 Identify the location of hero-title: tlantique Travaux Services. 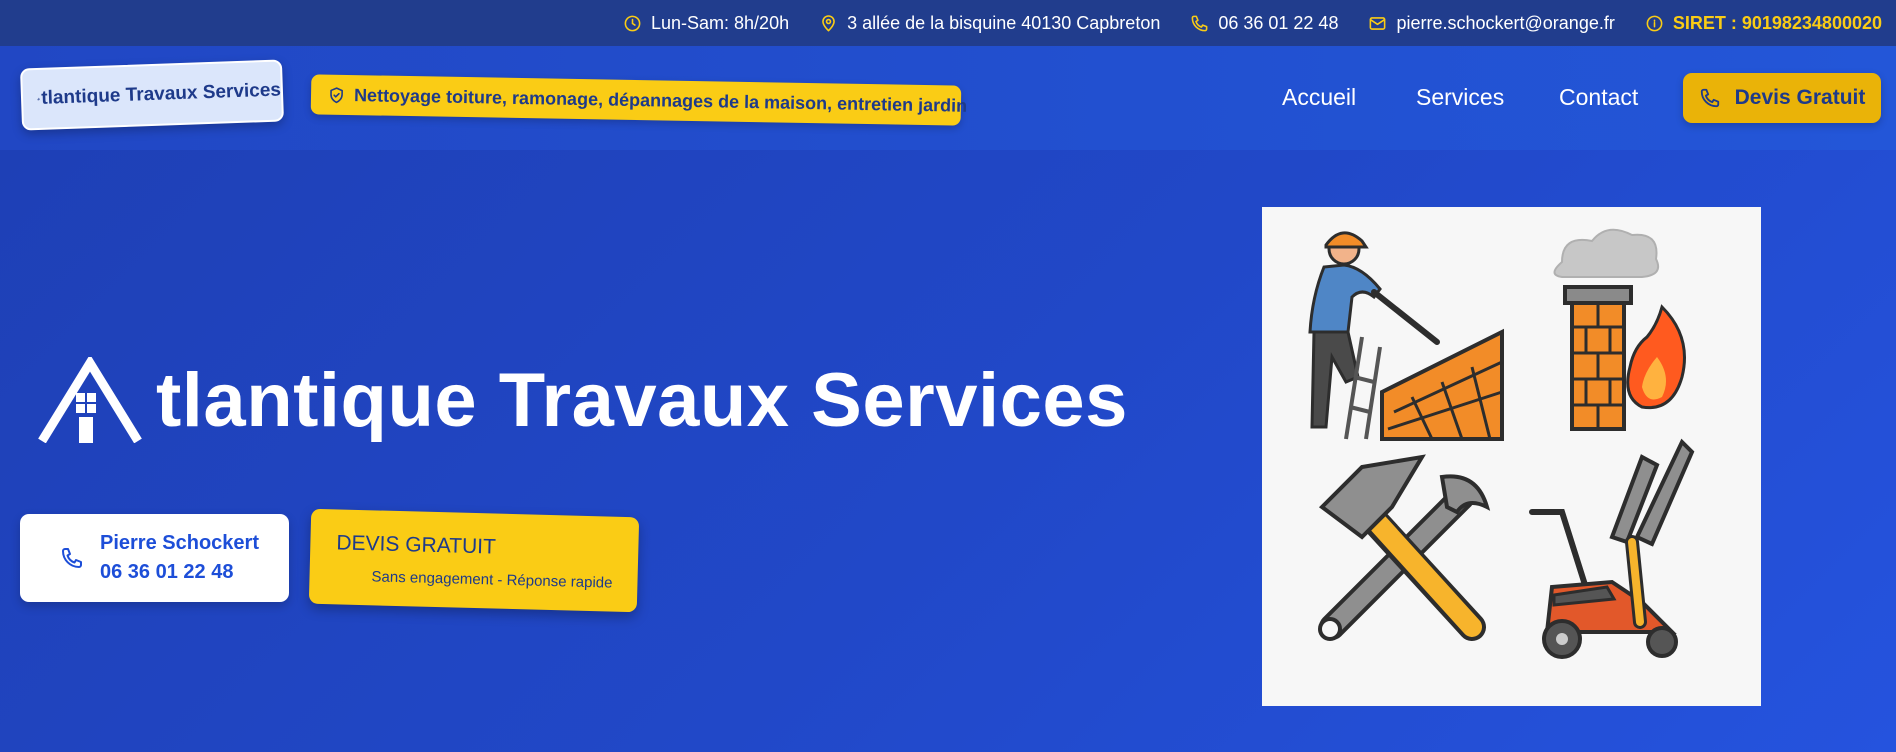
(583, 400).